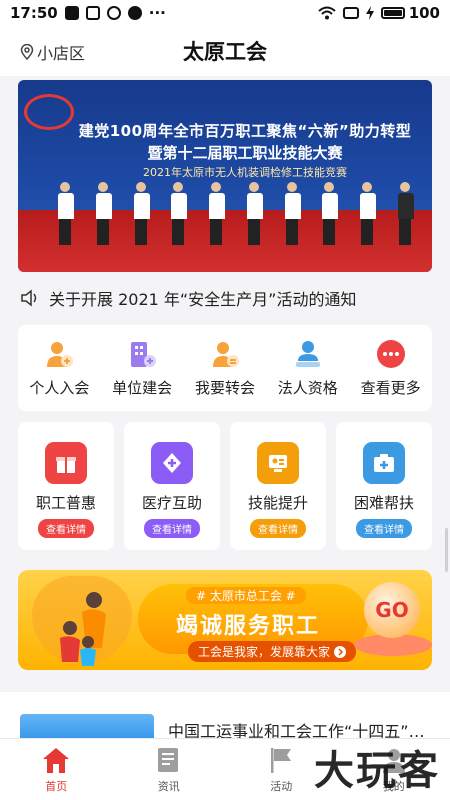 This screenshot has height=800, width=450. I want to click on quick-action-label: 法人资格, so click(307, 387).